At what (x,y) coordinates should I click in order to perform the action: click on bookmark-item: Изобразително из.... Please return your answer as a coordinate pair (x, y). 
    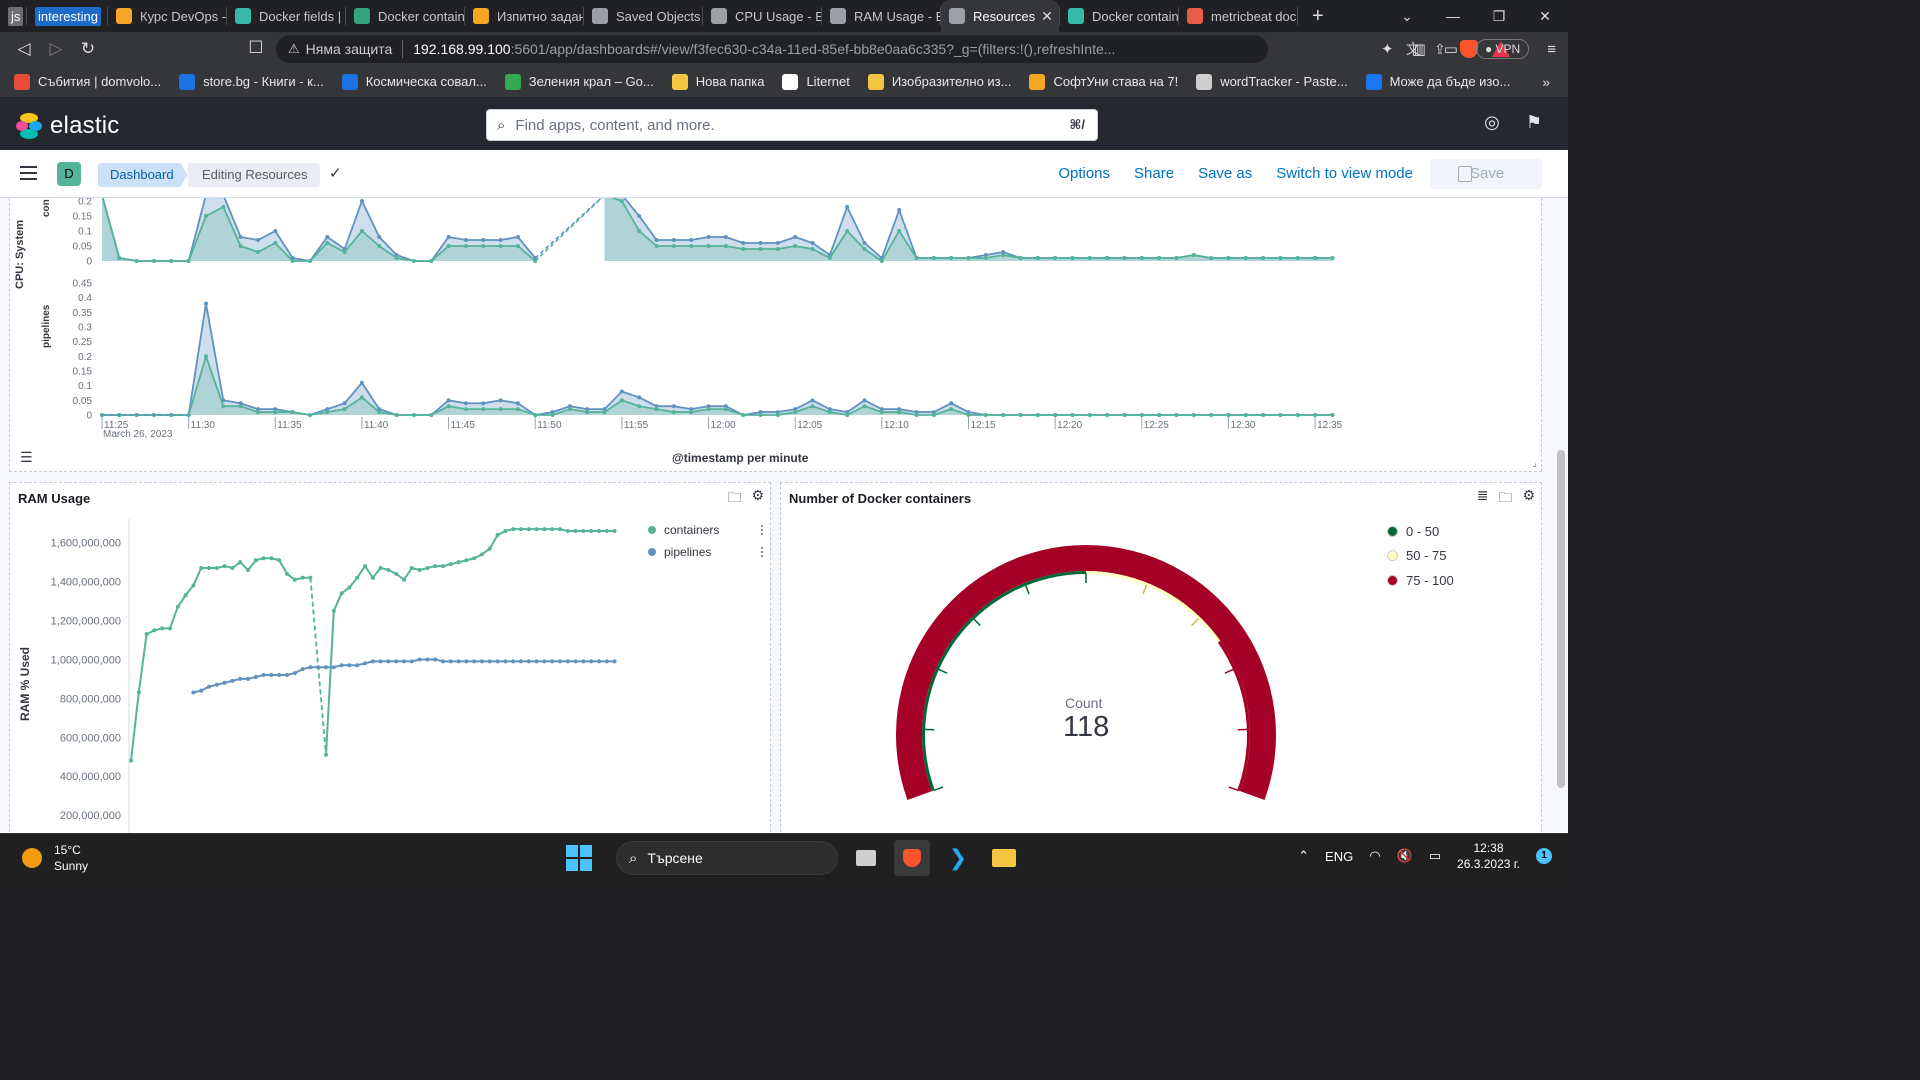
    Looking at the image, I should click on (939, 81).